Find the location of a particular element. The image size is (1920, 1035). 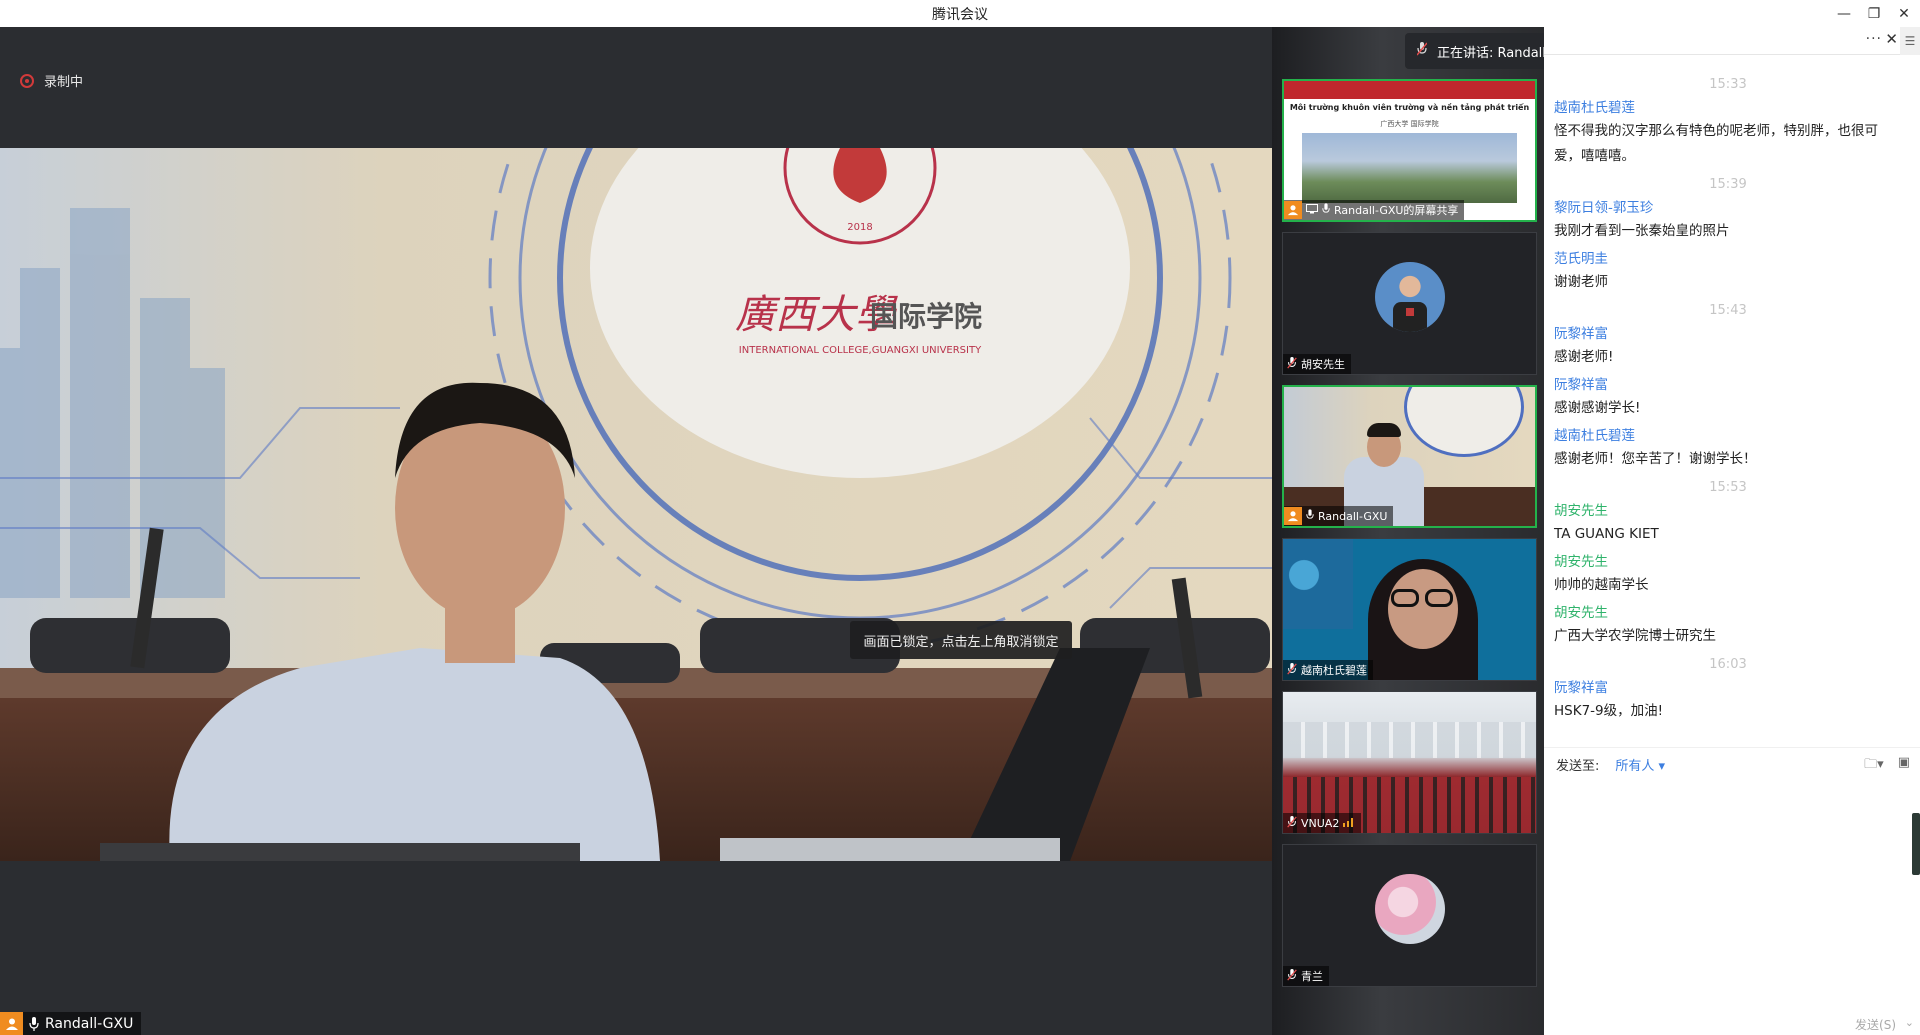

participant-name: Randall-GXU is located at coordinates (1353, 516).